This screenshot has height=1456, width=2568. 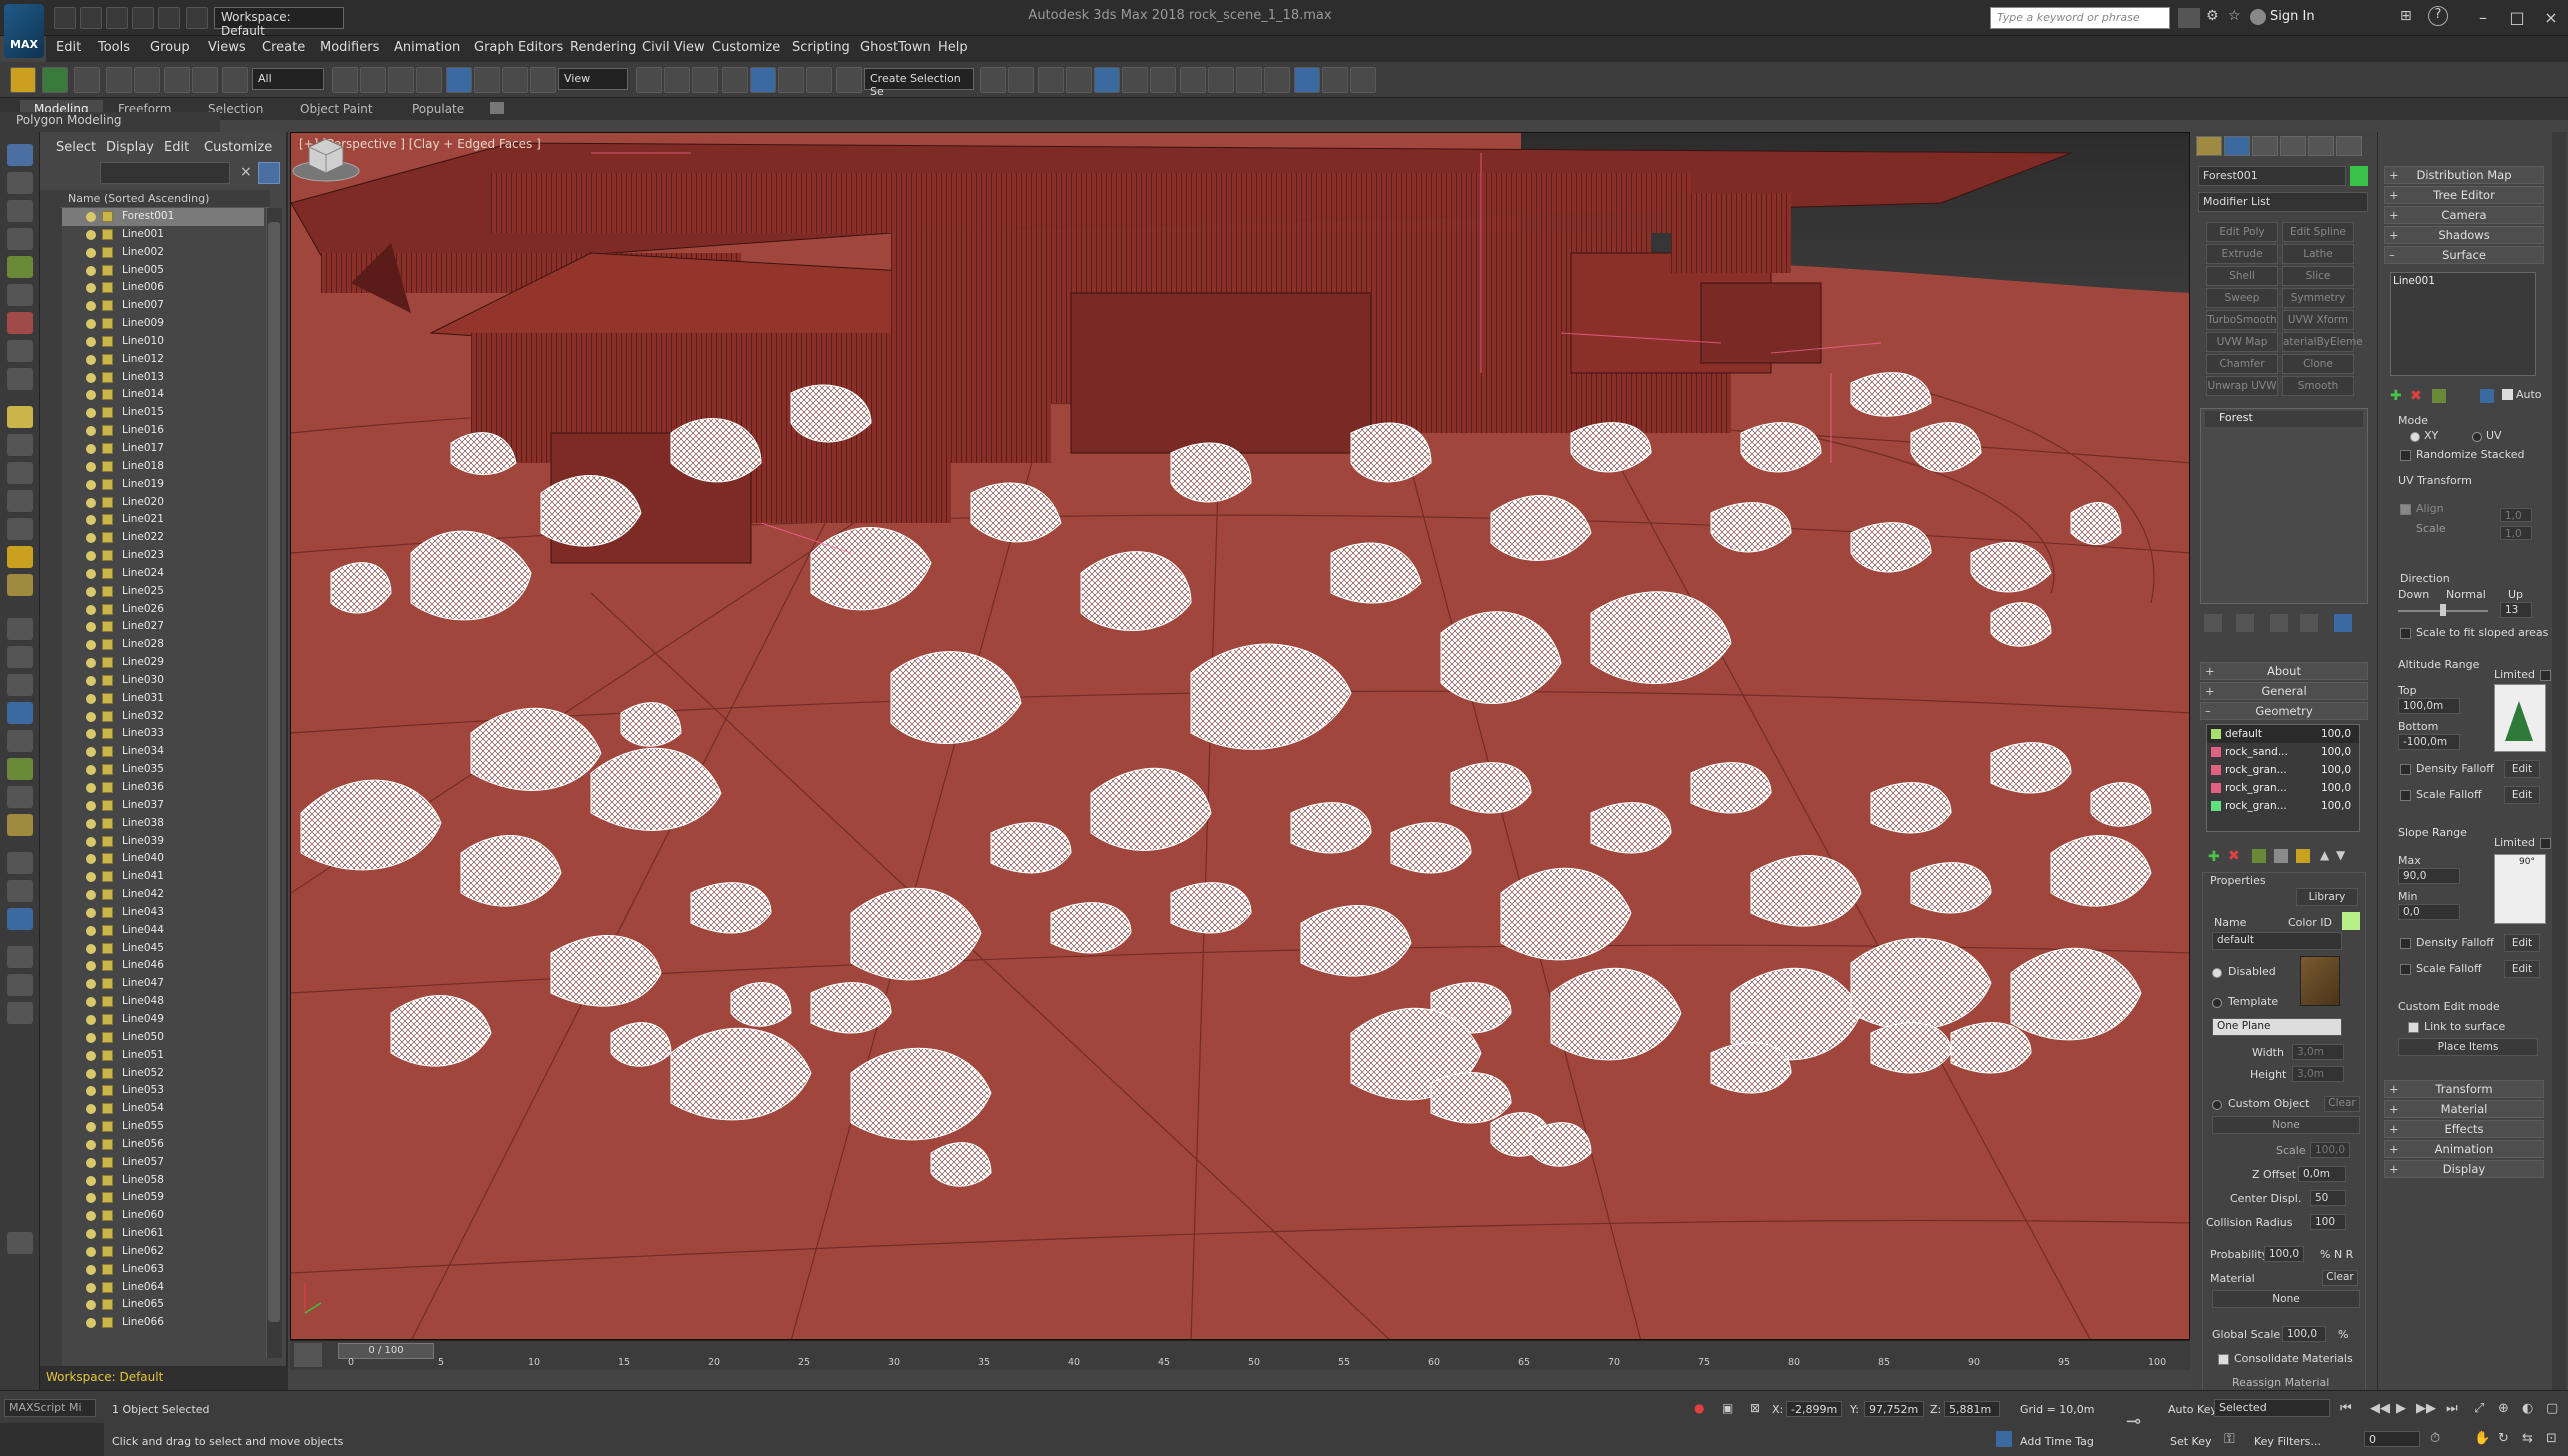 What do you see at coordinates (163, 663) in the screenshot?
I see `list-item: Line029` at bounding box center [163, 663].